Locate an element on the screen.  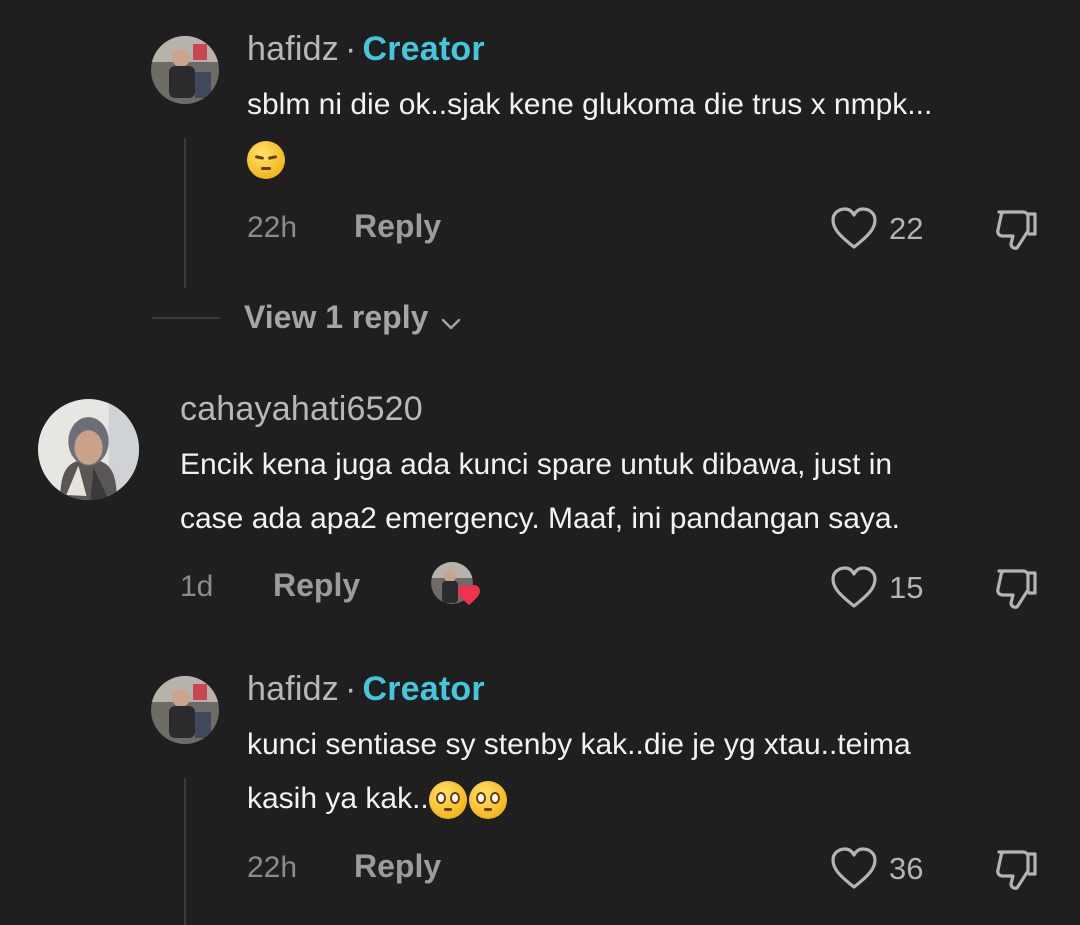
pensive-face-icon is located at coordinates (266, 160).